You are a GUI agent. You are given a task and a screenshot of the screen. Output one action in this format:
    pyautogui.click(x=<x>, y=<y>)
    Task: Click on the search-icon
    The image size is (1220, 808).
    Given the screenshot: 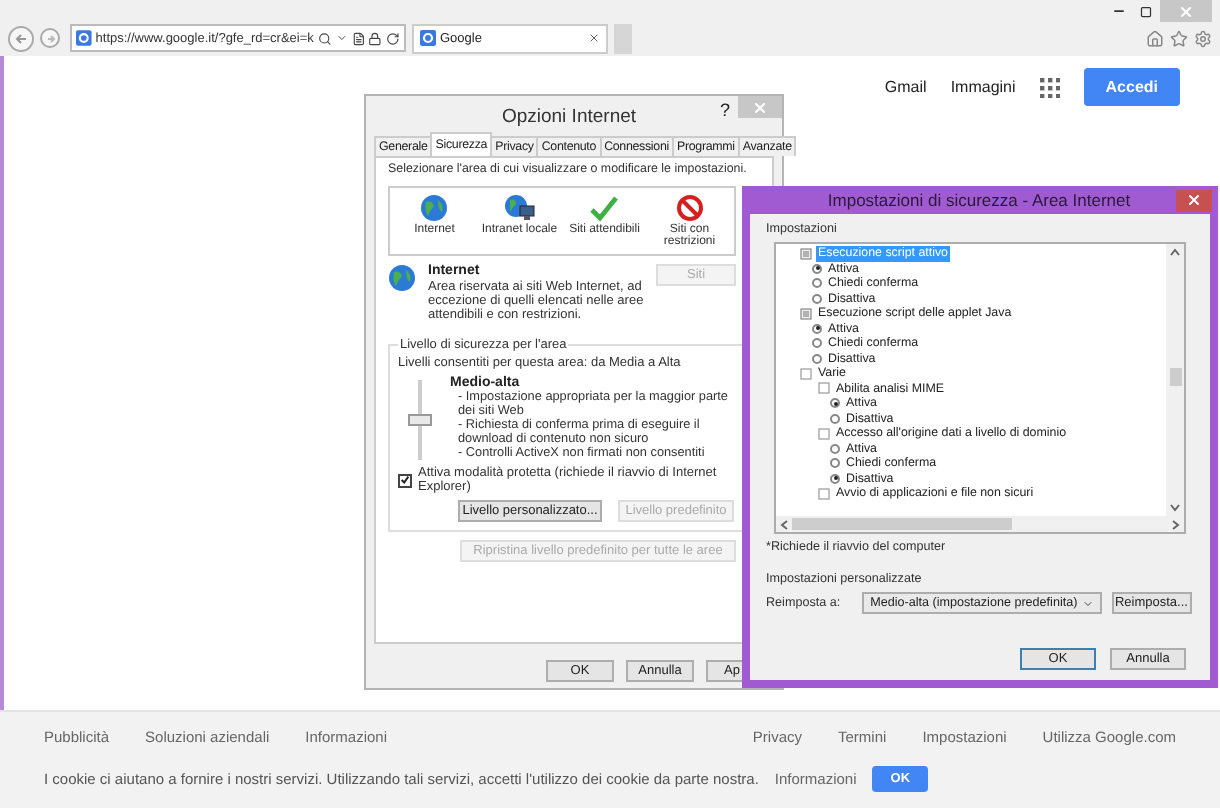 What is the action you would take?
    pyautogui.click(x=324, y=38)
    